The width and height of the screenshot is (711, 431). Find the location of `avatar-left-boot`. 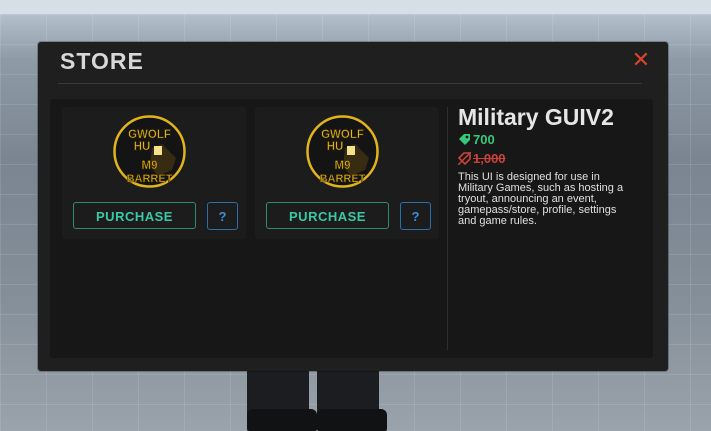

avatar-left-boot is located at coordinates (282, 420).